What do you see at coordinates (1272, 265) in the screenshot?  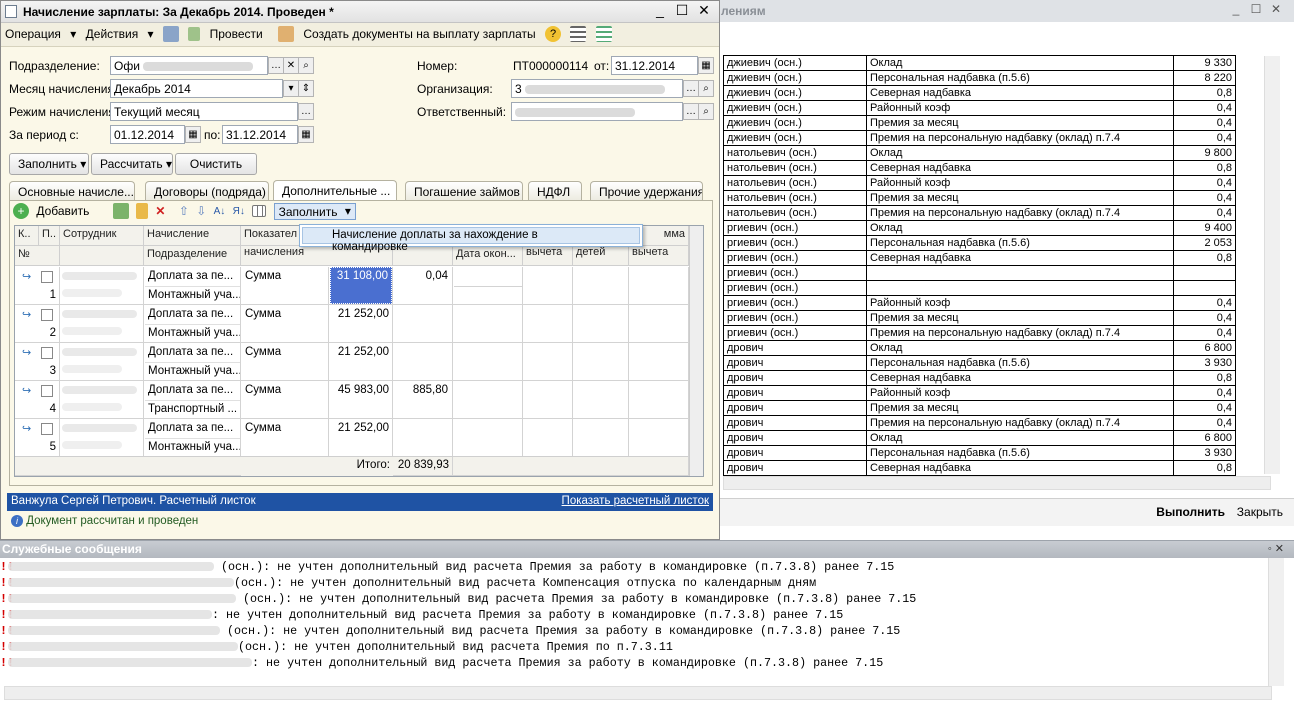 I see `results-scrollbar` at bounding box center [1272, 265].